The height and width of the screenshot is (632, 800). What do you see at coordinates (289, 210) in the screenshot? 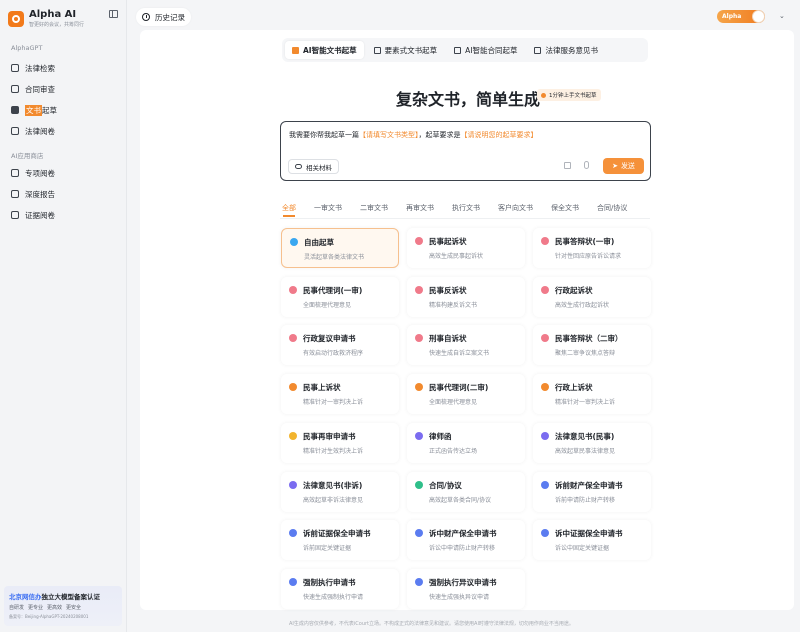
I see `filter-all: 全部` at bounding box center [289, 210].